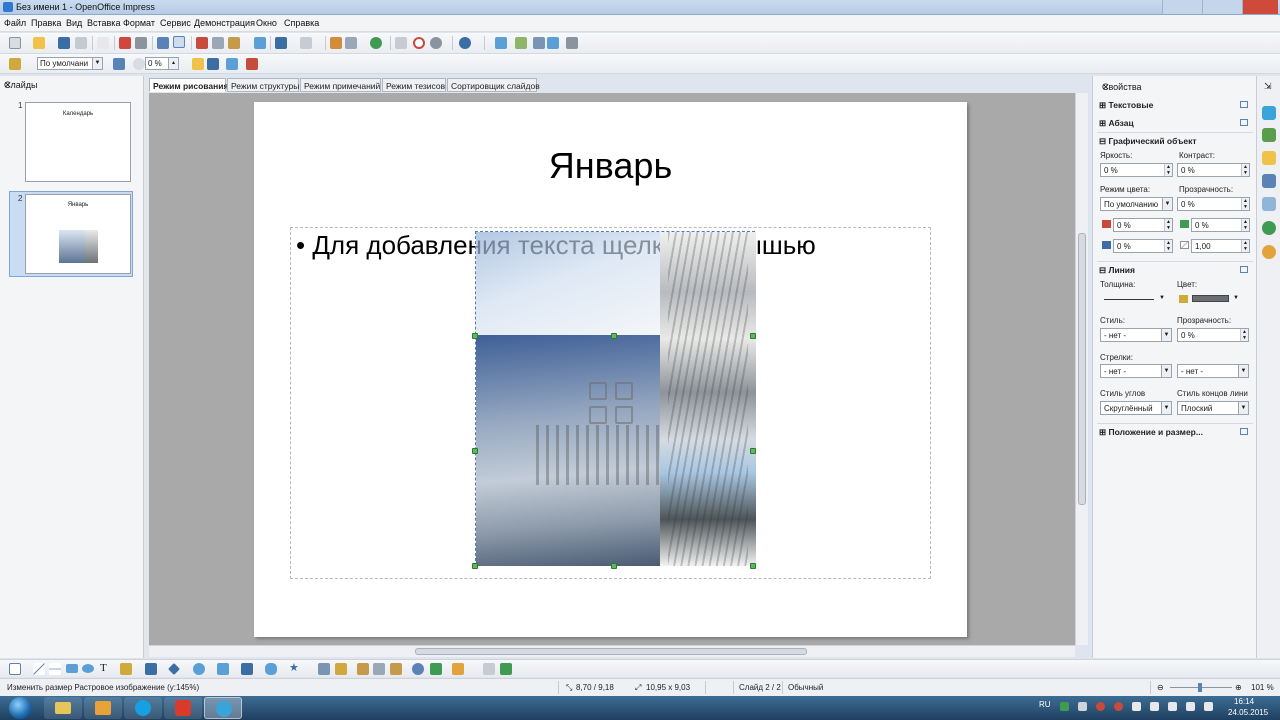 The image size is (1280, 720). I want to click on menu-tools: Сервис, so click(175, 23).